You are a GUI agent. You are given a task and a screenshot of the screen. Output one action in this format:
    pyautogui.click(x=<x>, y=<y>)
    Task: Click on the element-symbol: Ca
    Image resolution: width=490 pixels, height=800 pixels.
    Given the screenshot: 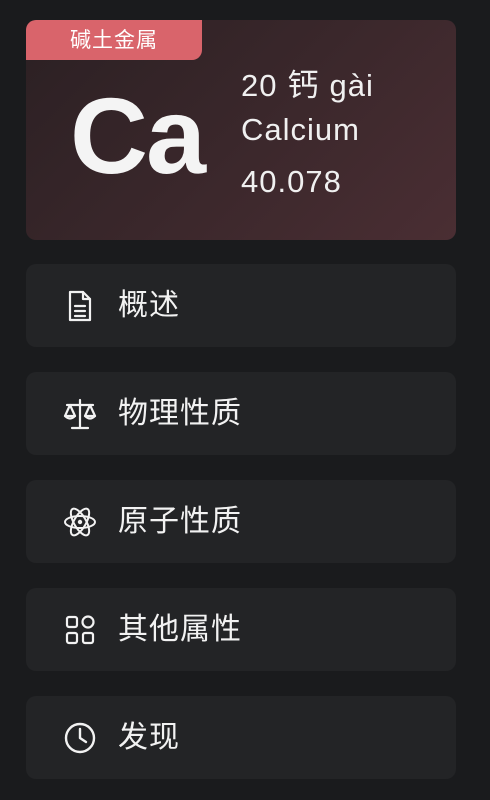 What is the action you would take?
    pyautogui.click(x=138, y=135)
    